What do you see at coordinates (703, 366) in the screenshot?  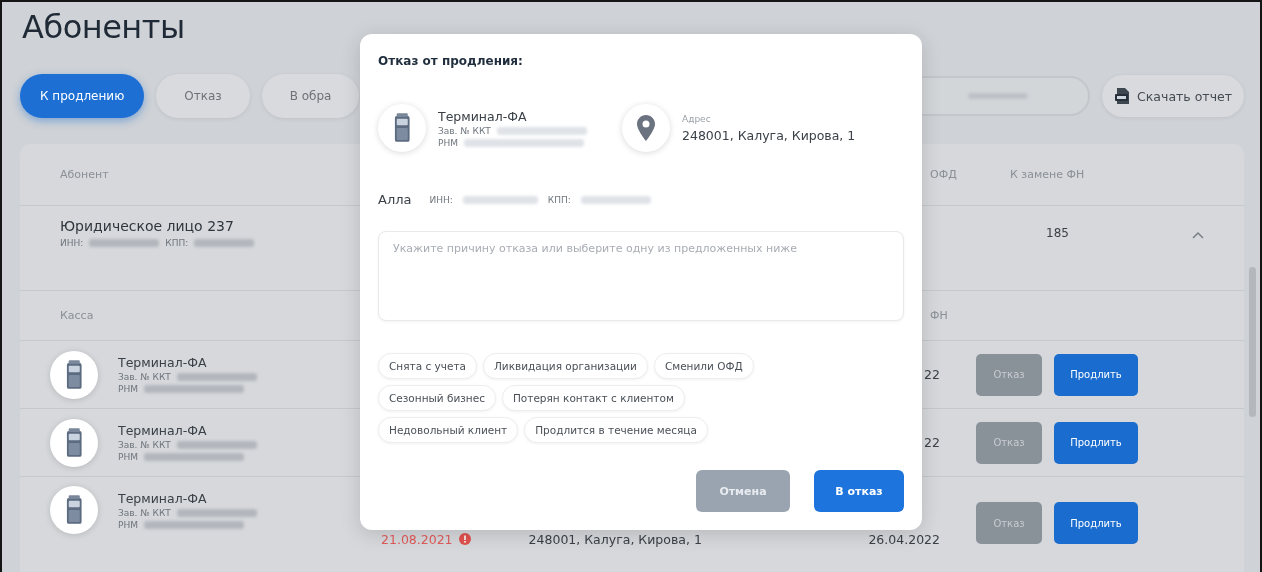 I see `reason-chip: Сменили ОФД` at bounding box center [703, 366].